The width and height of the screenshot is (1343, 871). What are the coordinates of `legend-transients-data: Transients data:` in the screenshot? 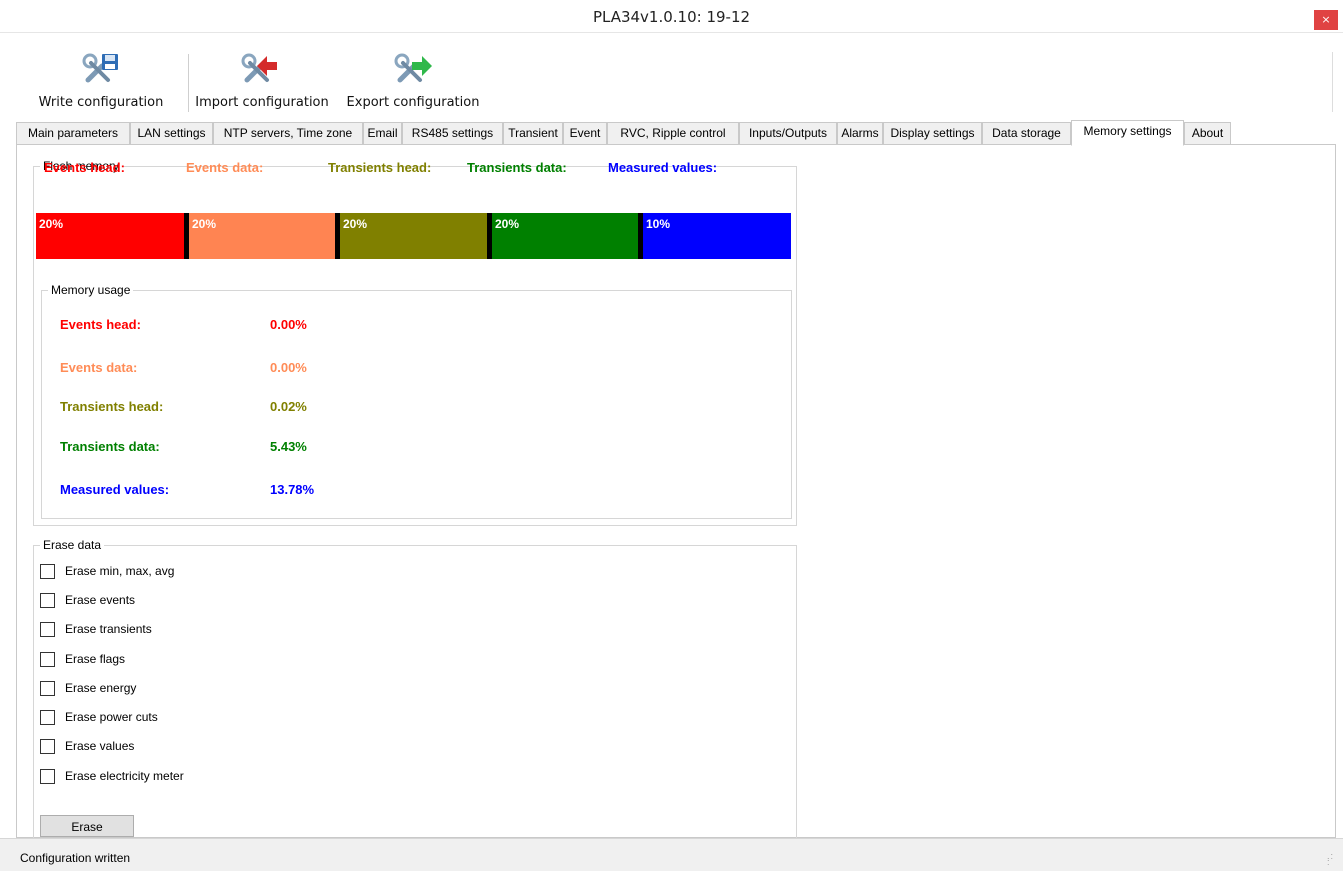 It's located at (517, 167).